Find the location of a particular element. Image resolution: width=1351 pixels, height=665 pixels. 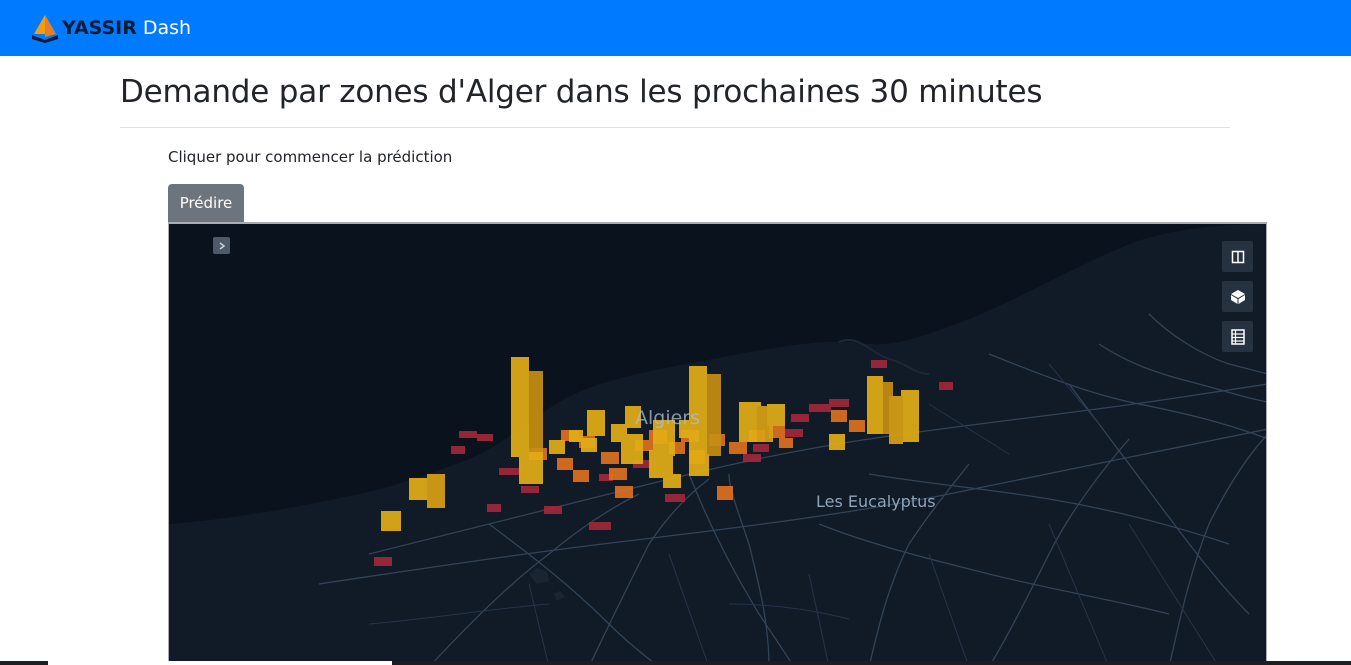

split-view-button is located at coordinates (1237, 256).